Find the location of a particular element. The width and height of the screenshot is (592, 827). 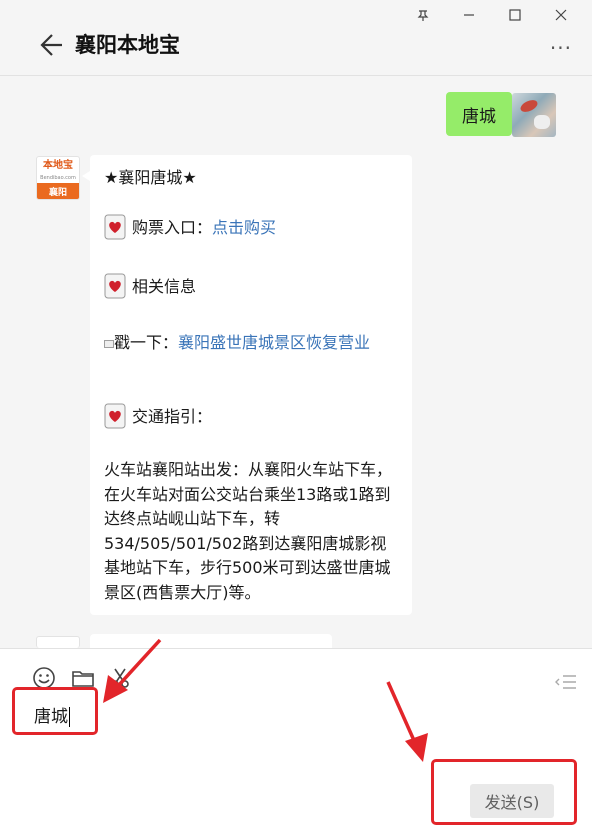

poke-label: 戳一下： is located at coordinates (146, 342).